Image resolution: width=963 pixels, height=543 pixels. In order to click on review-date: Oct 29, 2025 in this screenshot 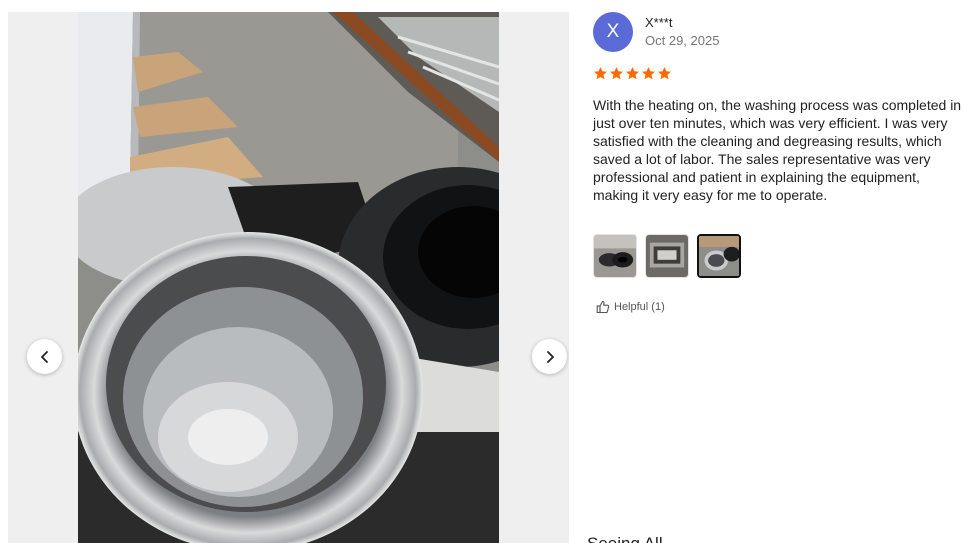, I will do `click(682, 40)`.